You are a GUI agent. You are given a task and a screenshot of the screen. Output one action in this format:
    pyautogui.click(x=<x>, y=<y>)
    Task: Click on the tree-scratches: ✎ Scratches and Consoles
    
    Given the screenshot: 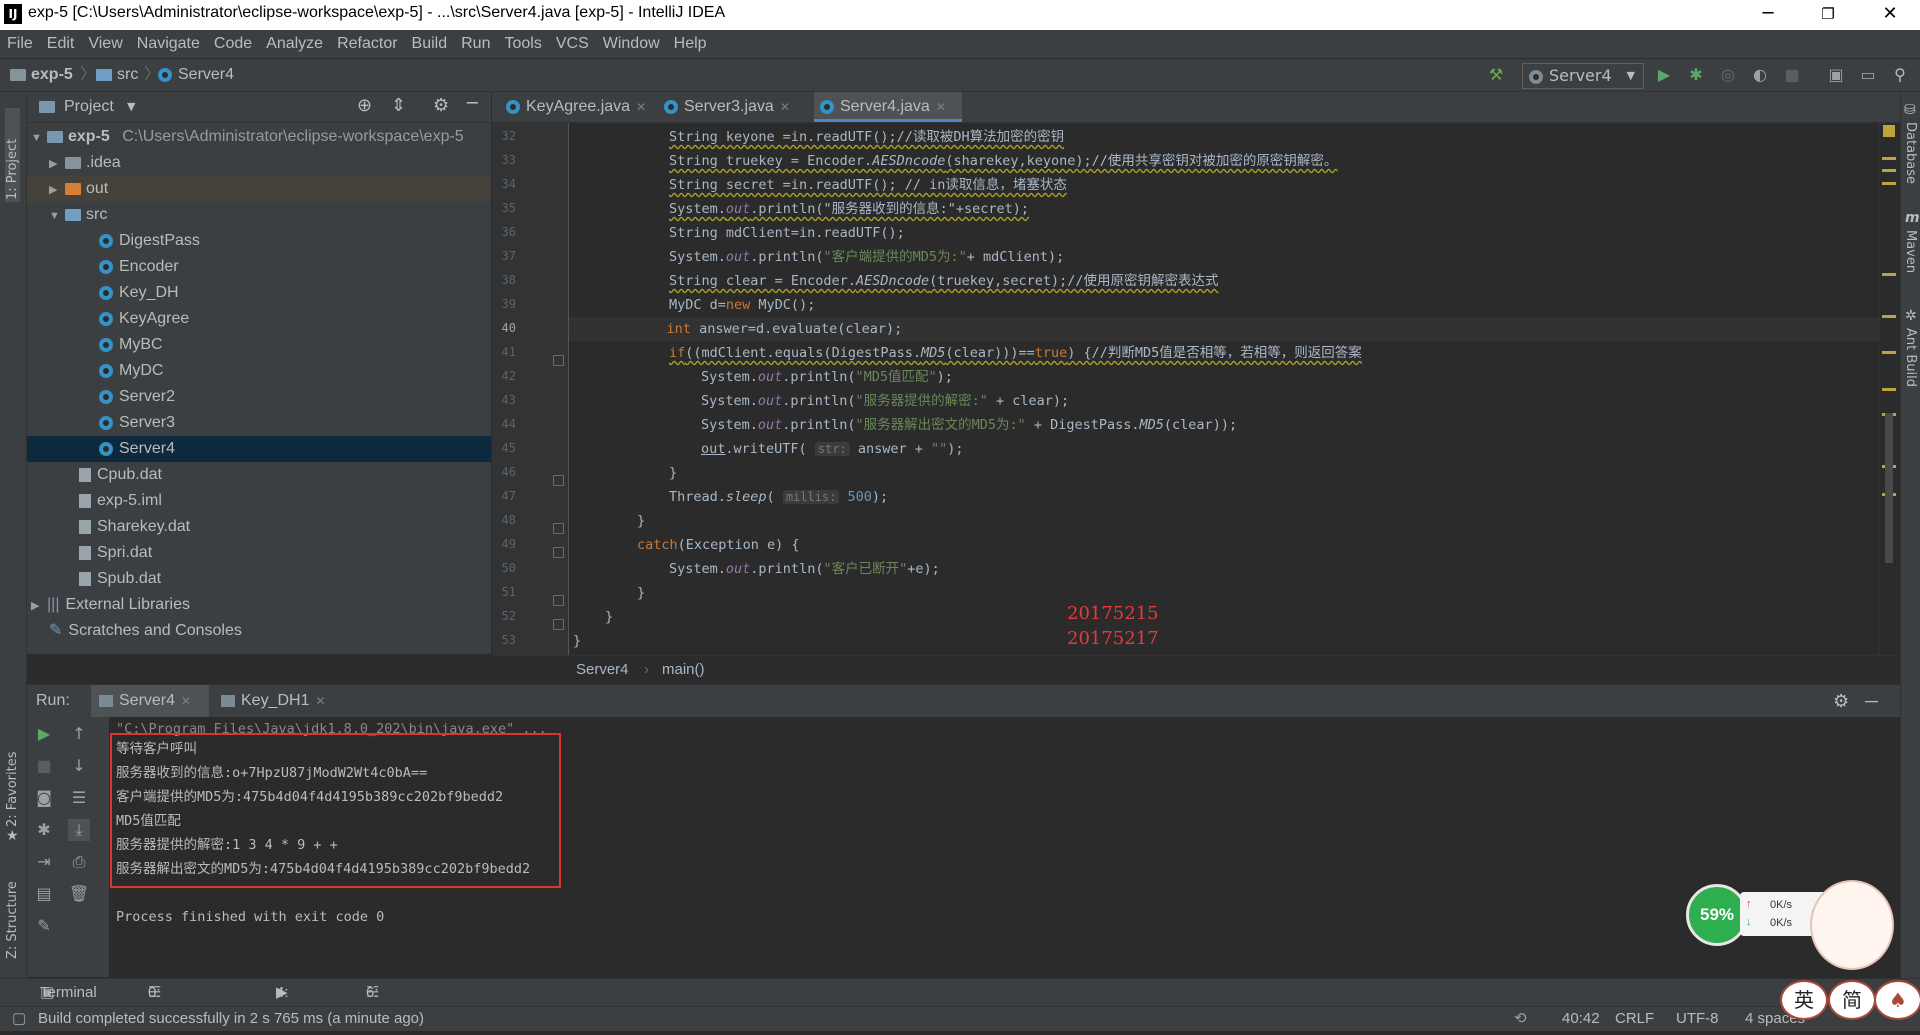 What is the action you would take?
    pyautogui.click(x=259, y=631)
    